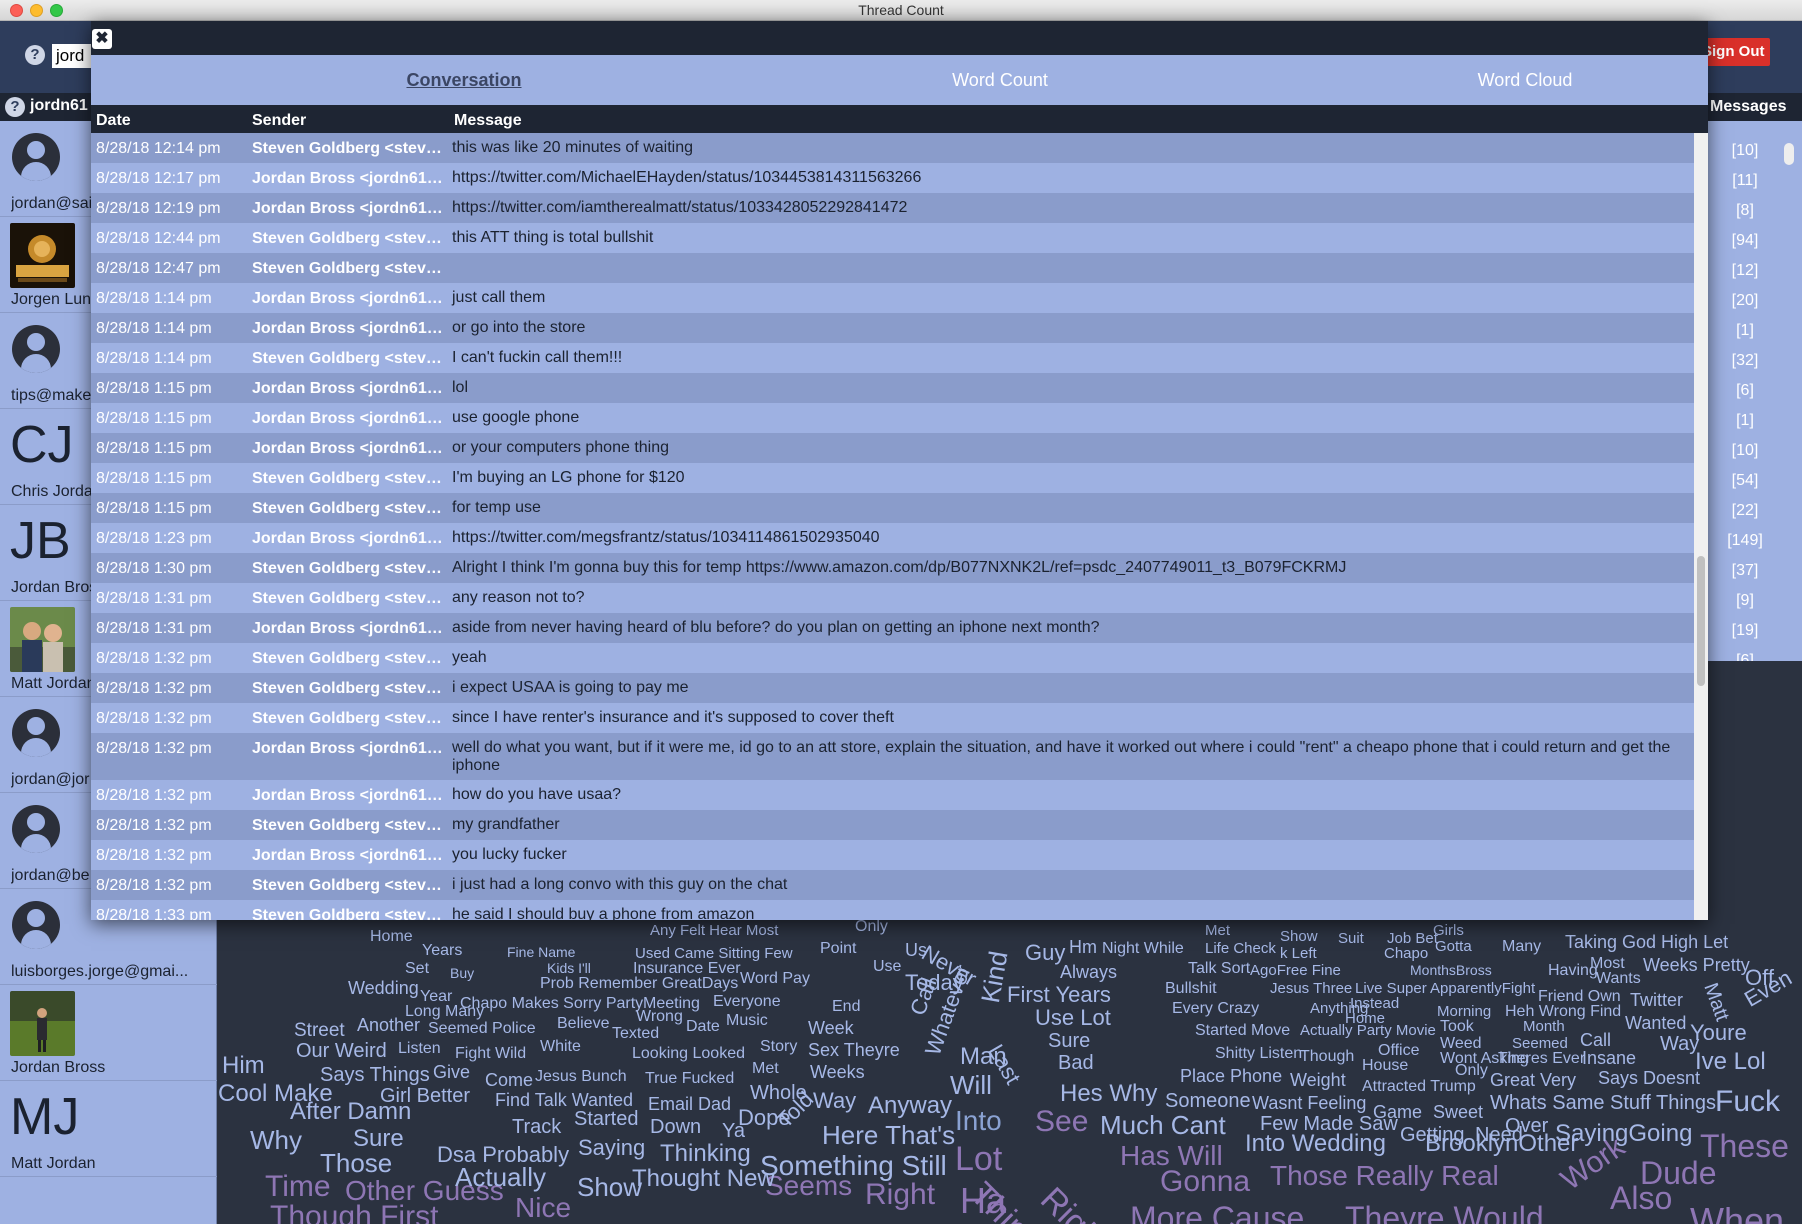 This screenshot has height=1224, width=1802. Describe the element at coordinates (1745, 301) in the screenshot. I see `message-count: [20]` at that location.